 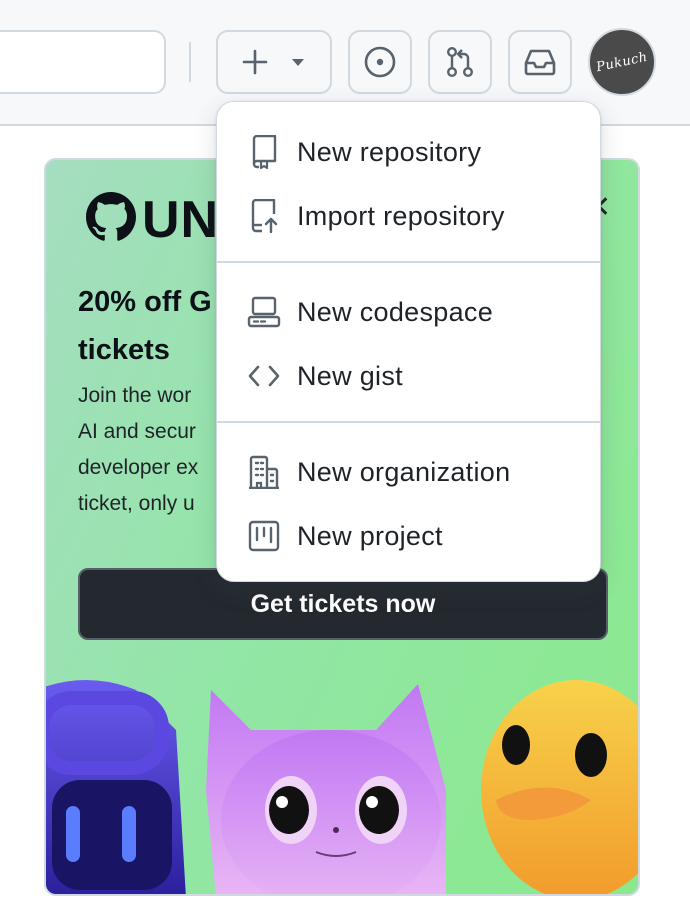 What do you see at coordinates (190, 62) in the screenshot?
I see `header-divider` at bounding box center [190, 62].